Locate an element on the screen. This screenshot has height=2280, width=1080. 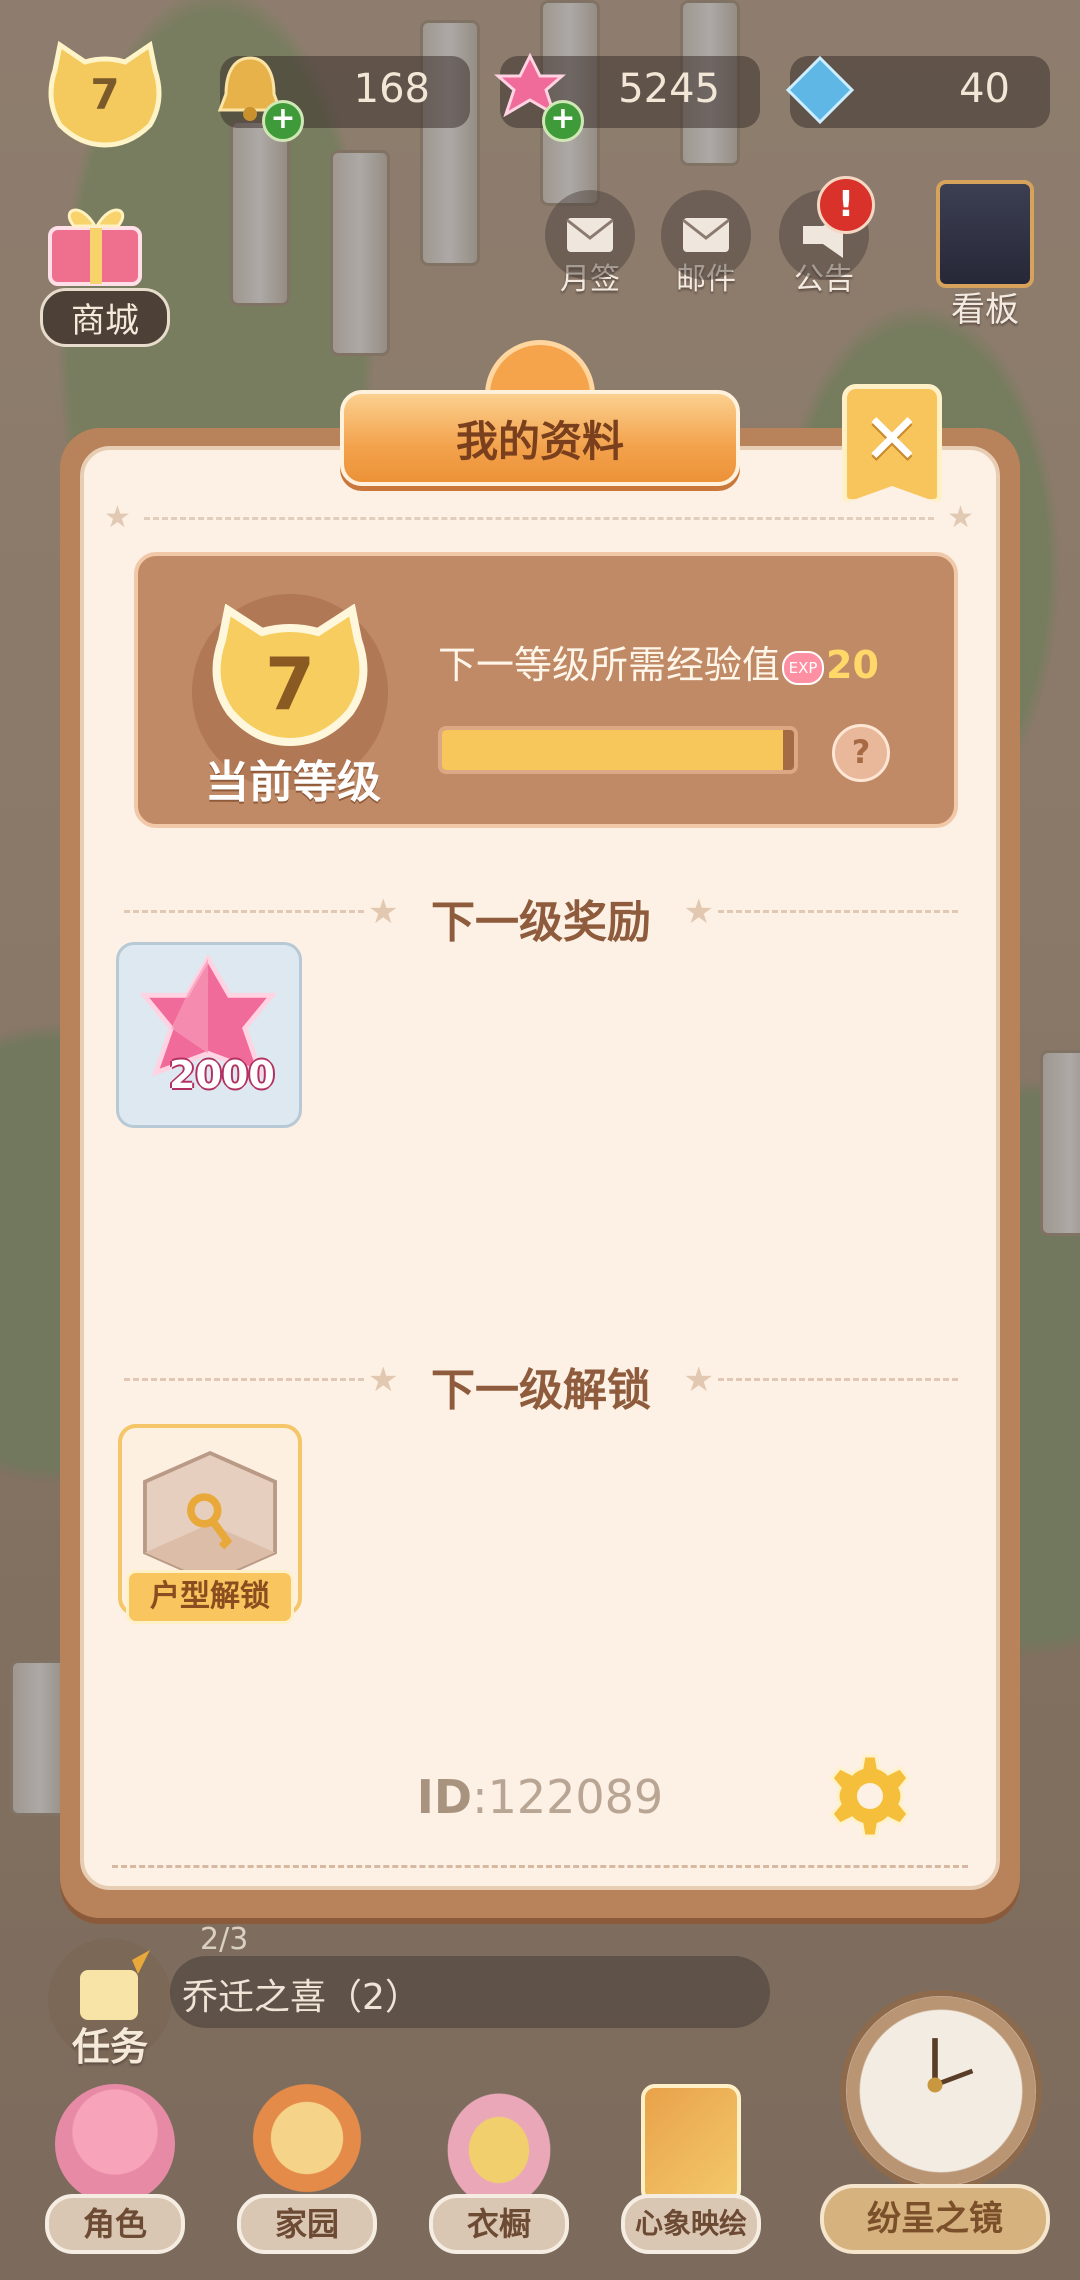
mail-button: 邮件 is located at coordinates (706, 244).